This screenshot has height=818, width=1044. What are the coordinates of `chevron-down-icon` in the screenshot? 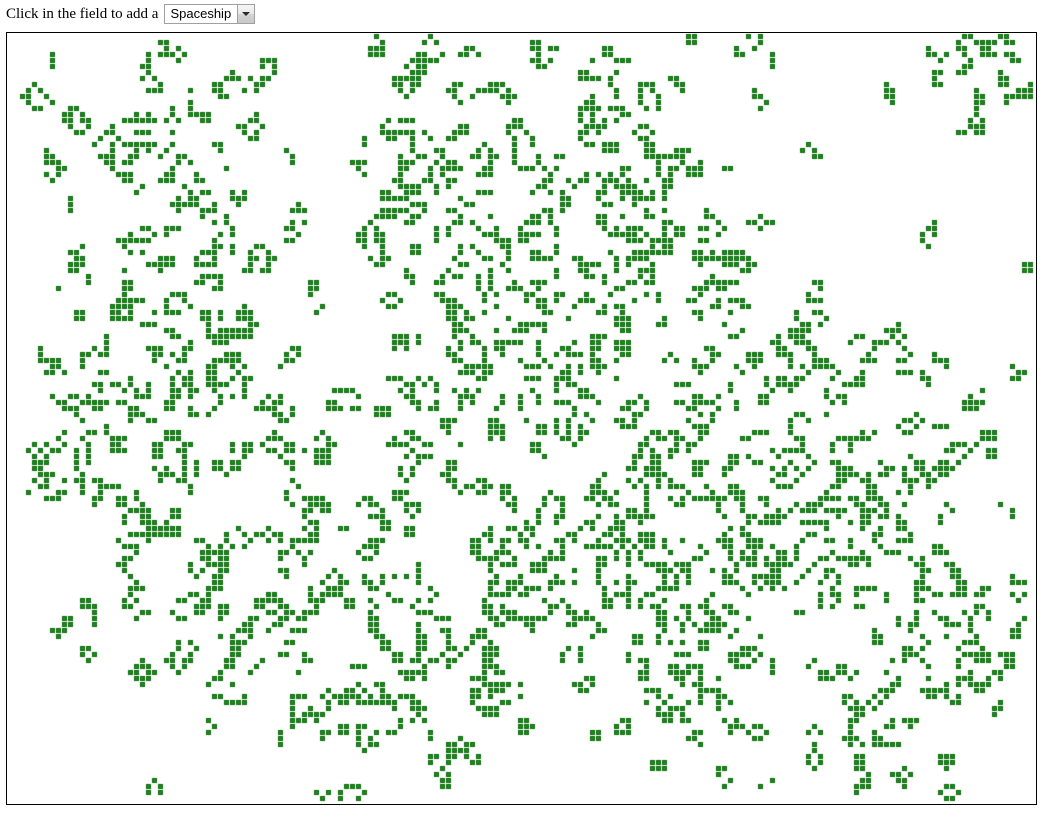 It's located at (246, 14).